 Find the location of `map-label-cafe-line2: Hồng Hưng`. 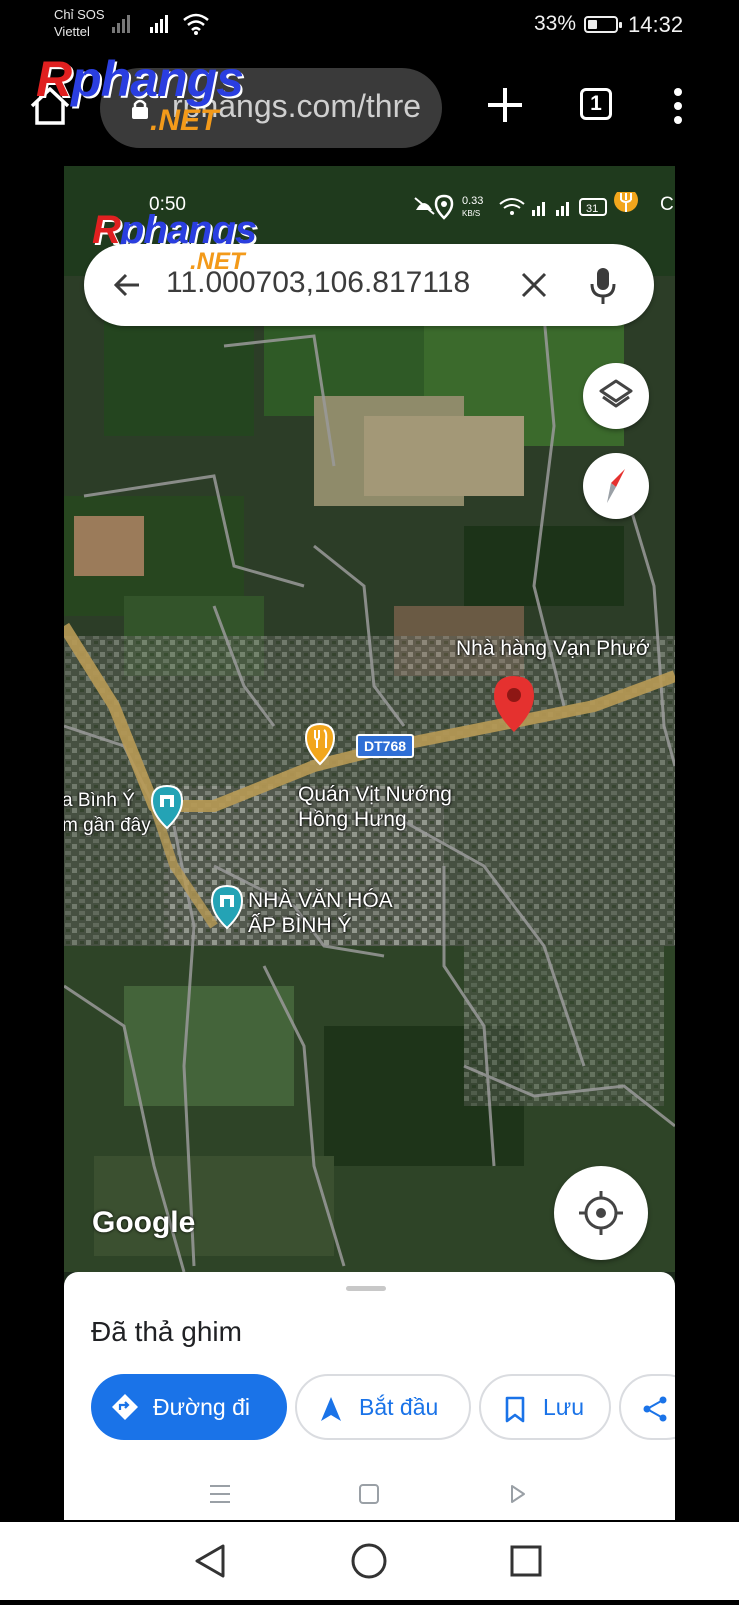

map-label-cafe-line2: Hồng Hưng is located at coordinates (352, 819).